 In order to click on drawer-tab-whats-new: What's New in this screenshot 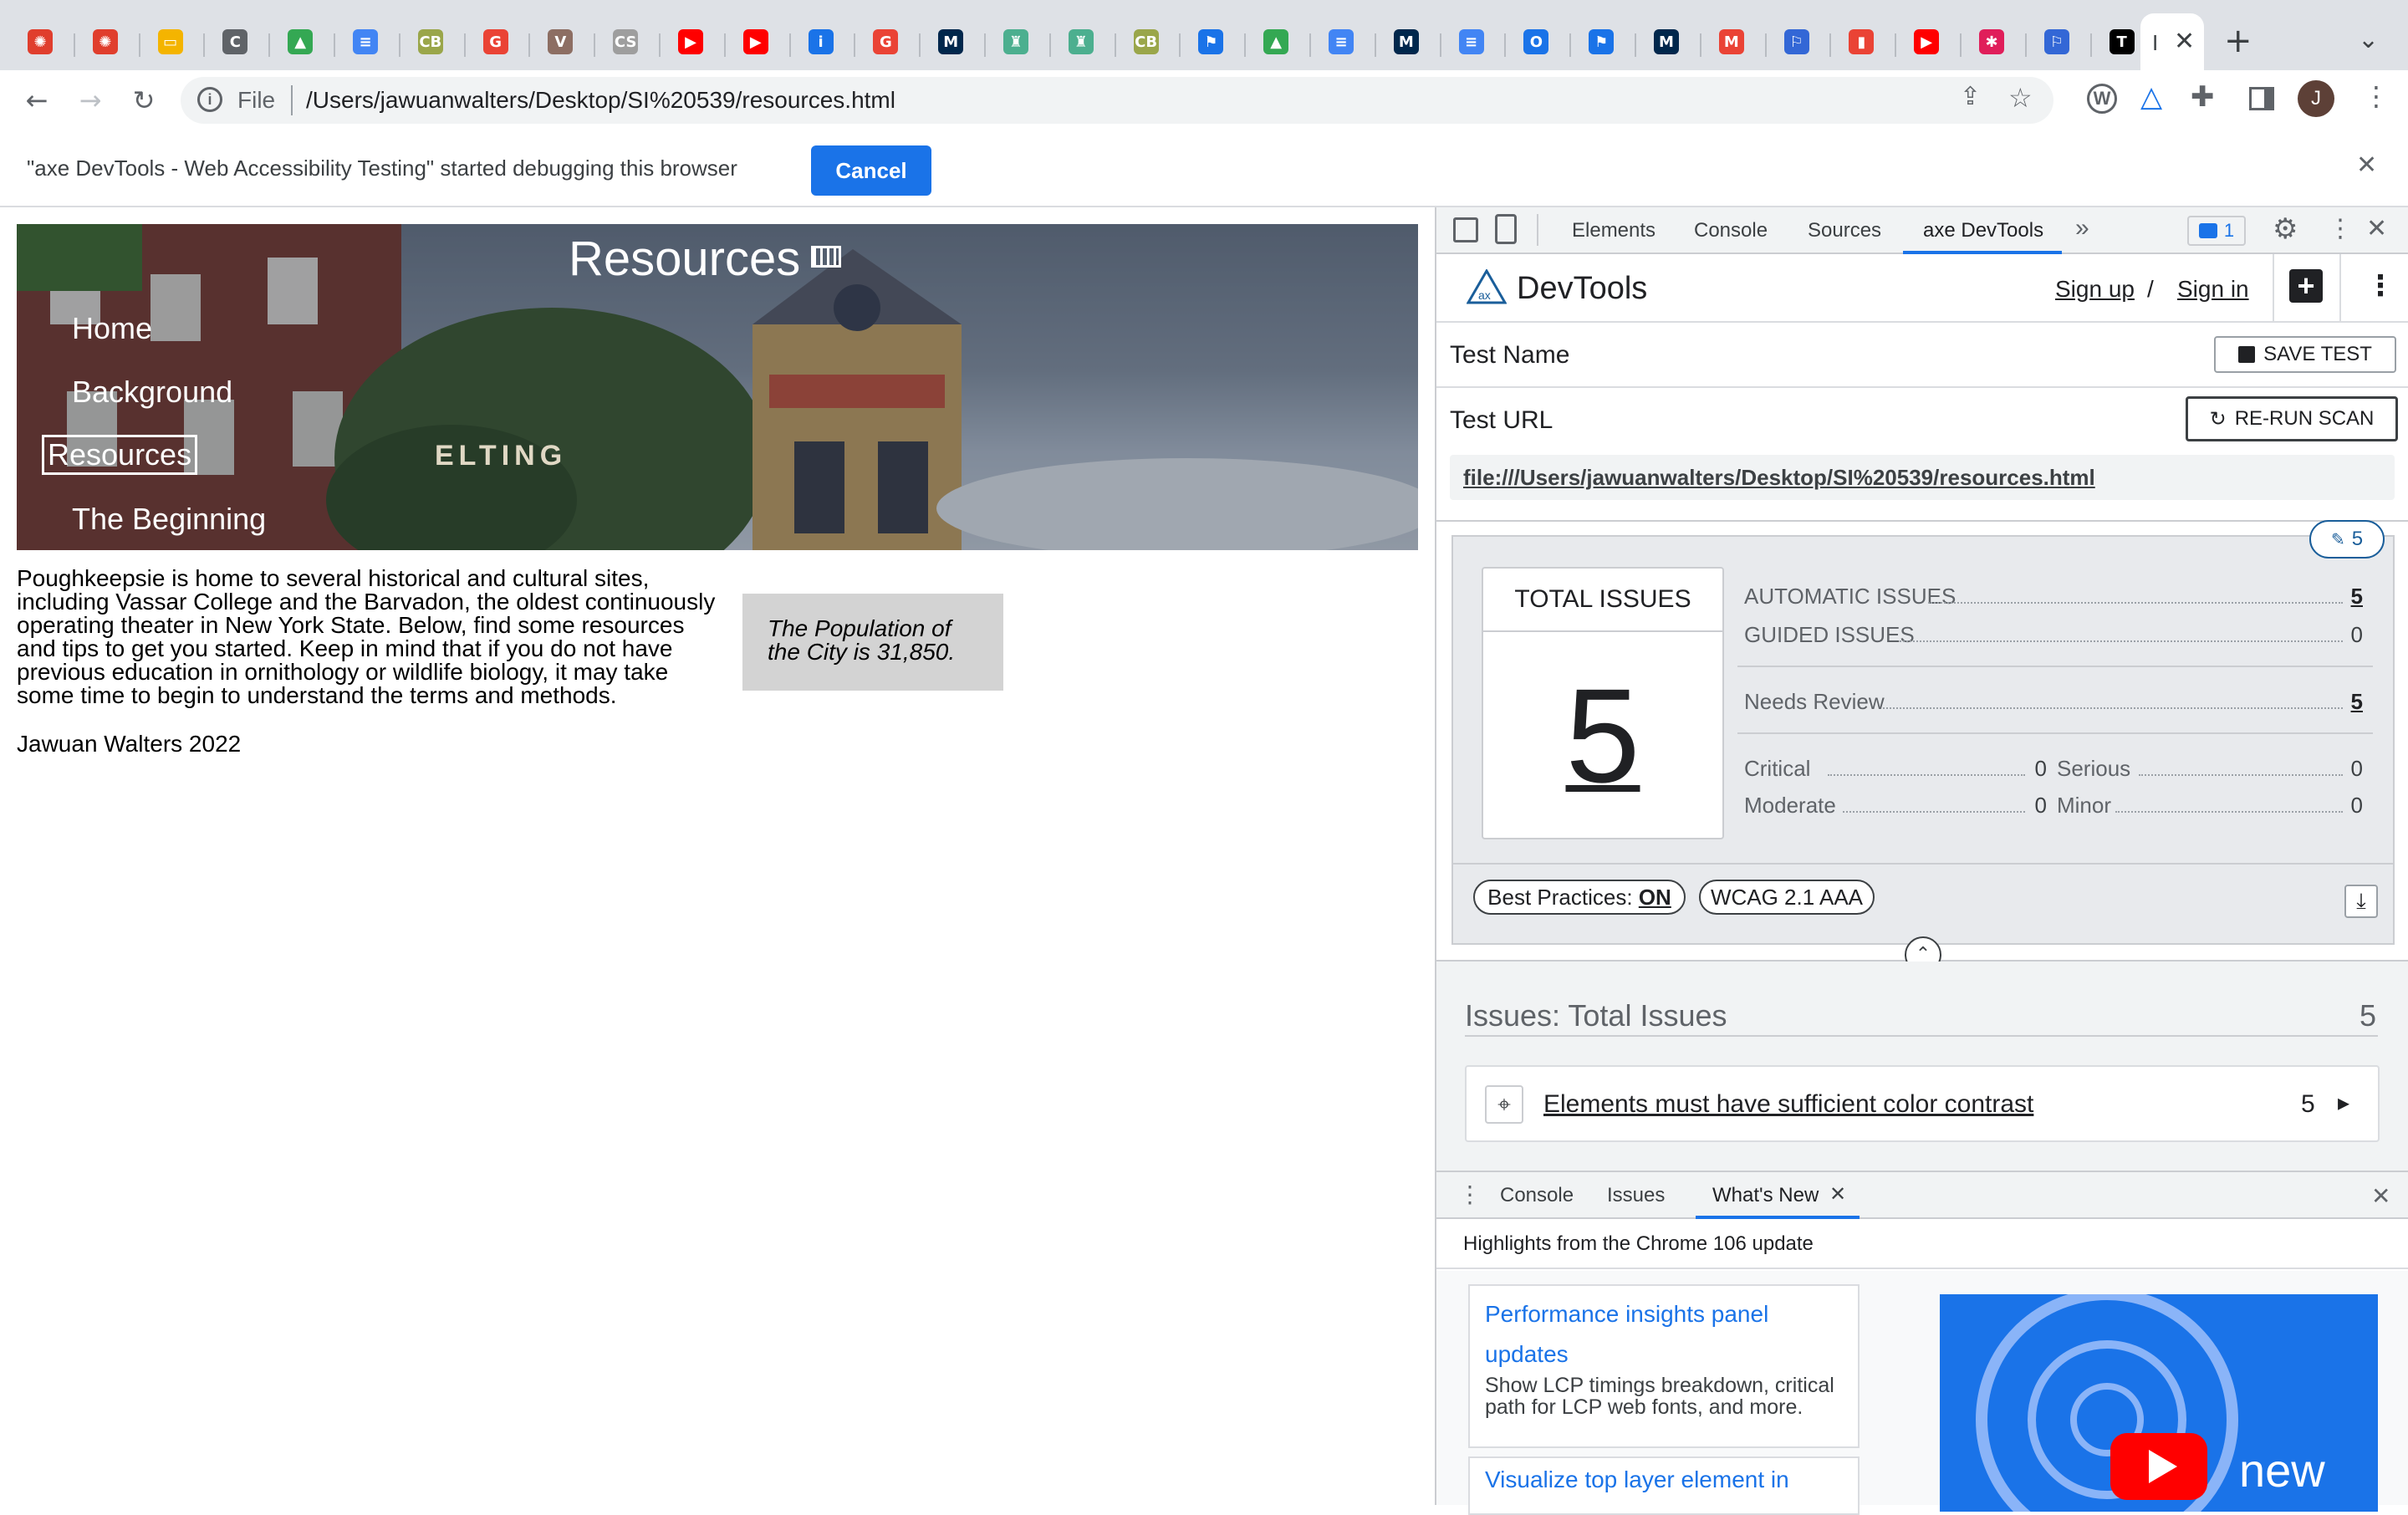, I will do `click(1766, 1195)`.